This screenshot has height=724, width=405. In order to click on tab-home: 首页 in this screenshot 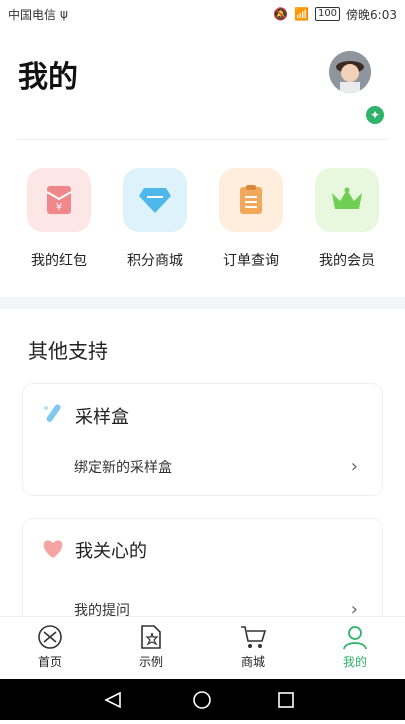, I will do `click(50, 643)`.